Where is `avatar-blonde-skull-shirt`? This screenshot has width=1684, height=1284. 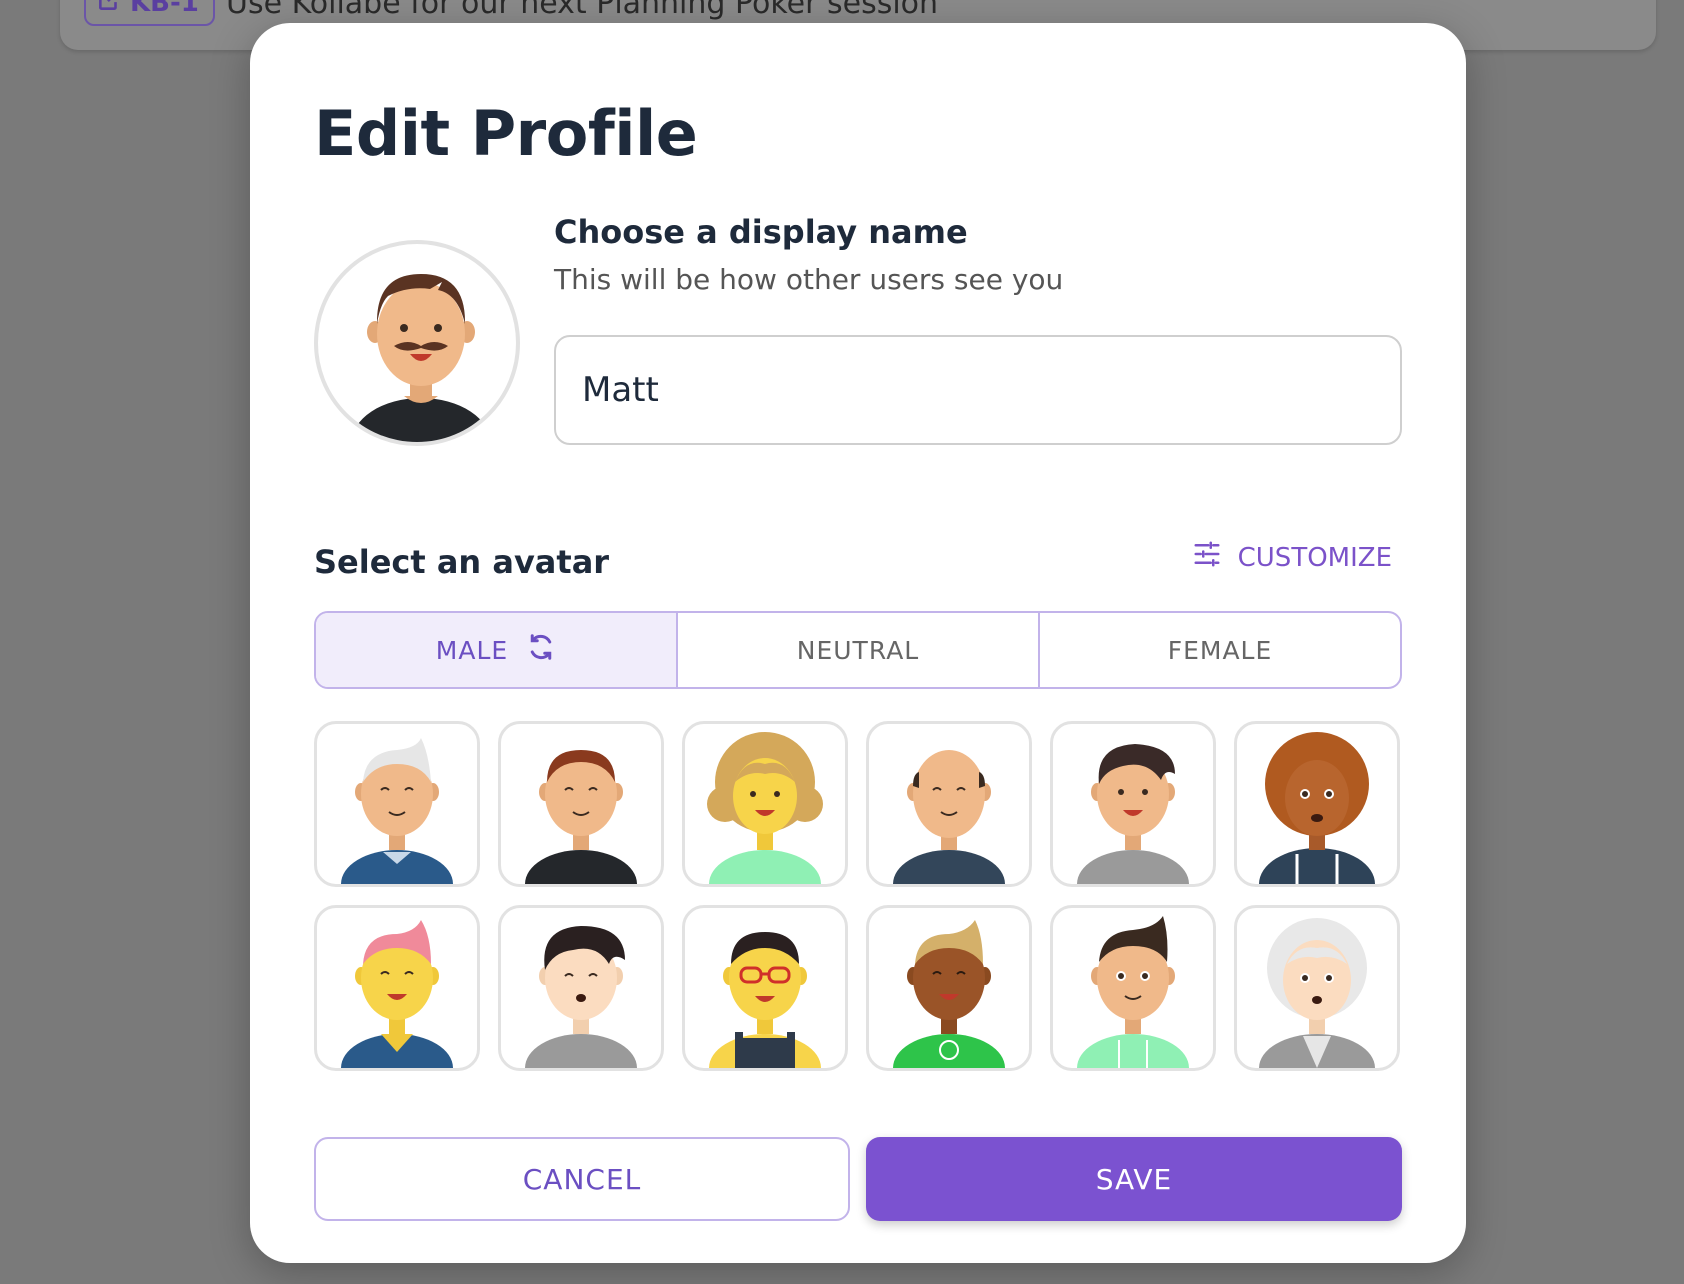
avatar-blonde-skull-shirt is located at coordinates (949, 994).